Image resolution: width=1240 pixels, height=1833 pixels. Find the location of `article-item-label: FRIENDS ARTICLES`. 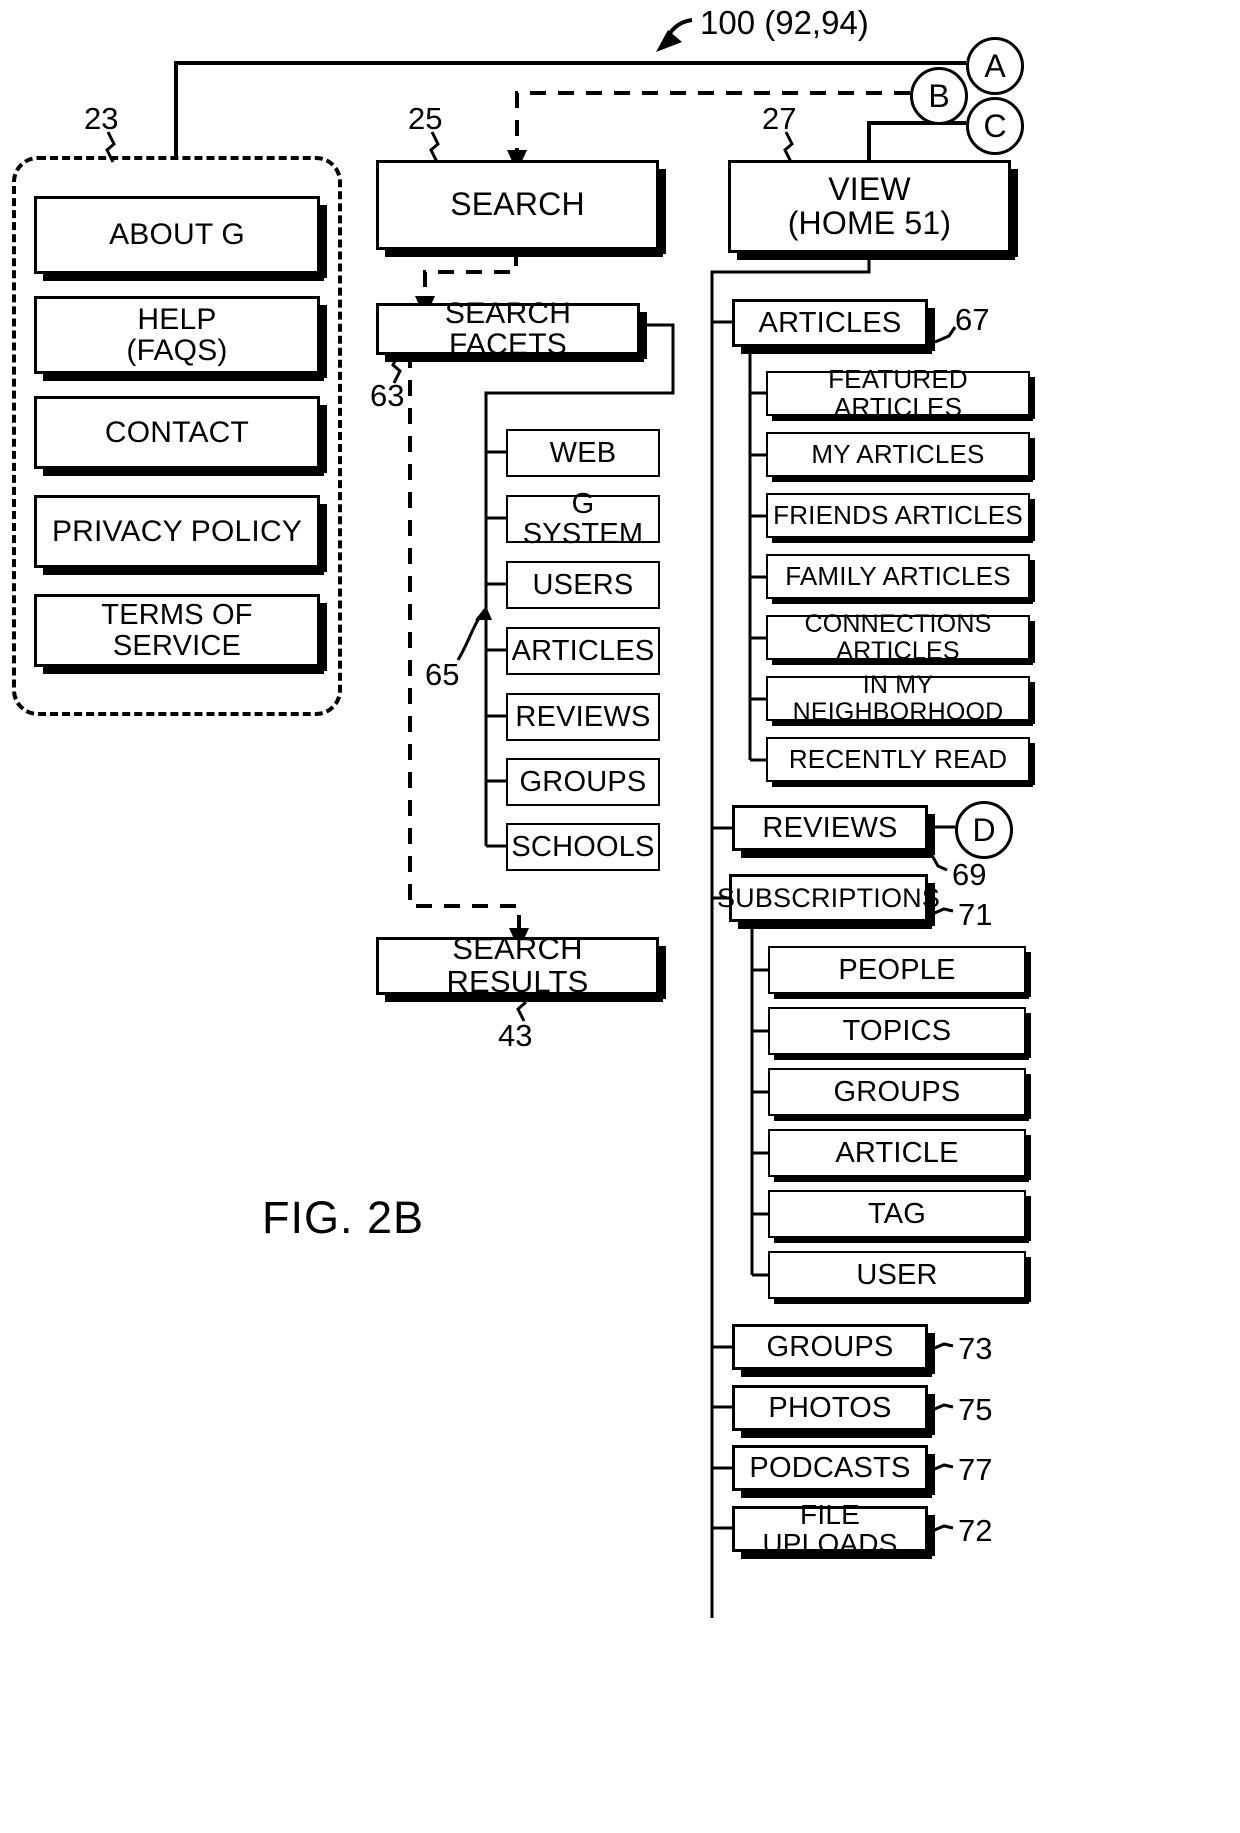

article-item-label: FRIENDS ARTICLES is located at coordinates (898, 514).